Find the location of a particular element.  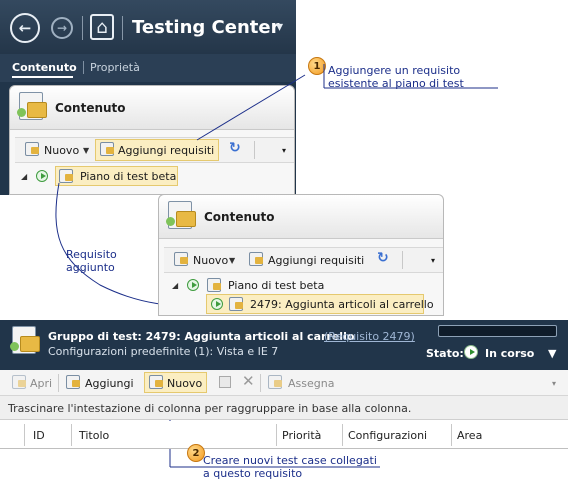

status-value: In corso is located at coordinates (509, 353).